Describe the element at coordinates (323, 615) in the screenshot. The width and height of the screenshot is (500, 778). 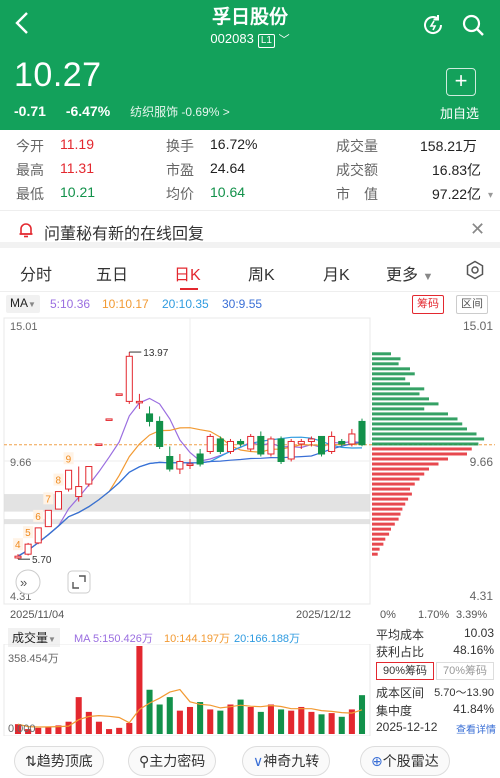
I see `date-end: 2025/12/12` at that location.